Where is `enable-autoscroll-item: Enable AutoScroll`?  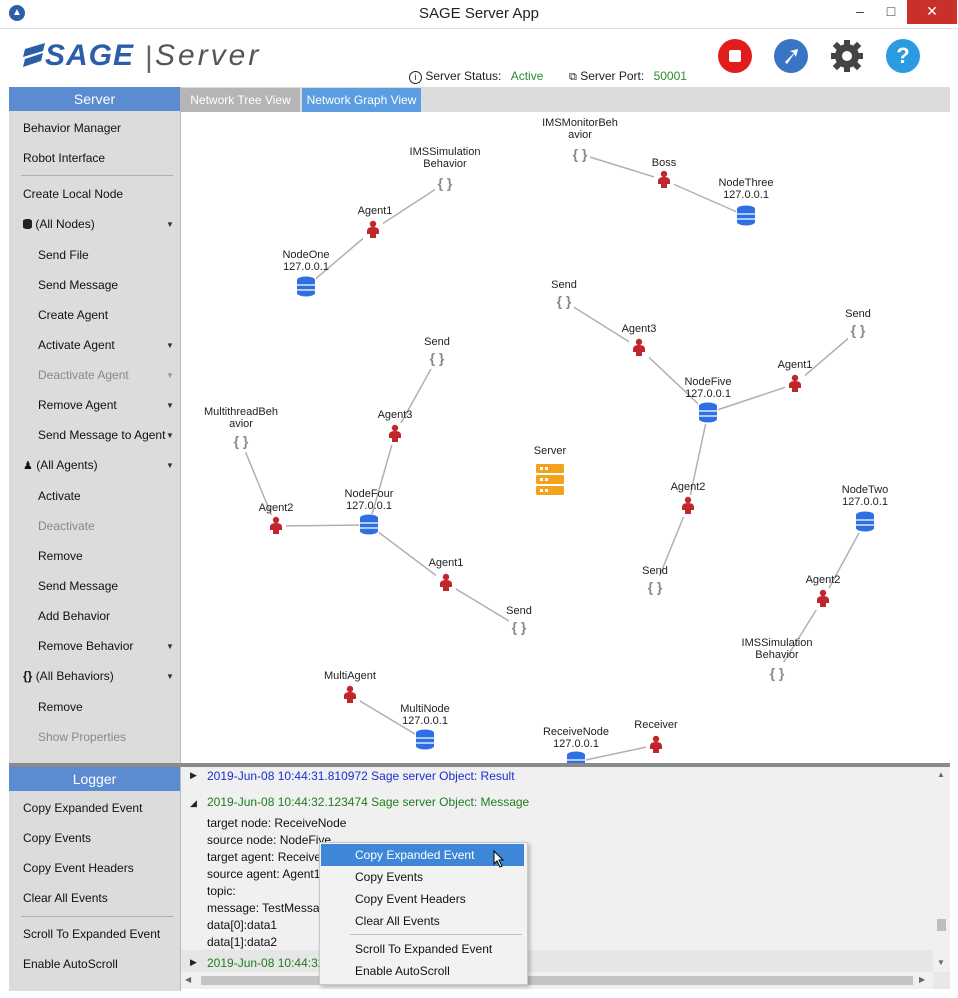 enable-autoscroll-item: Enable AutoScroll is located at coordinates (70, 964).